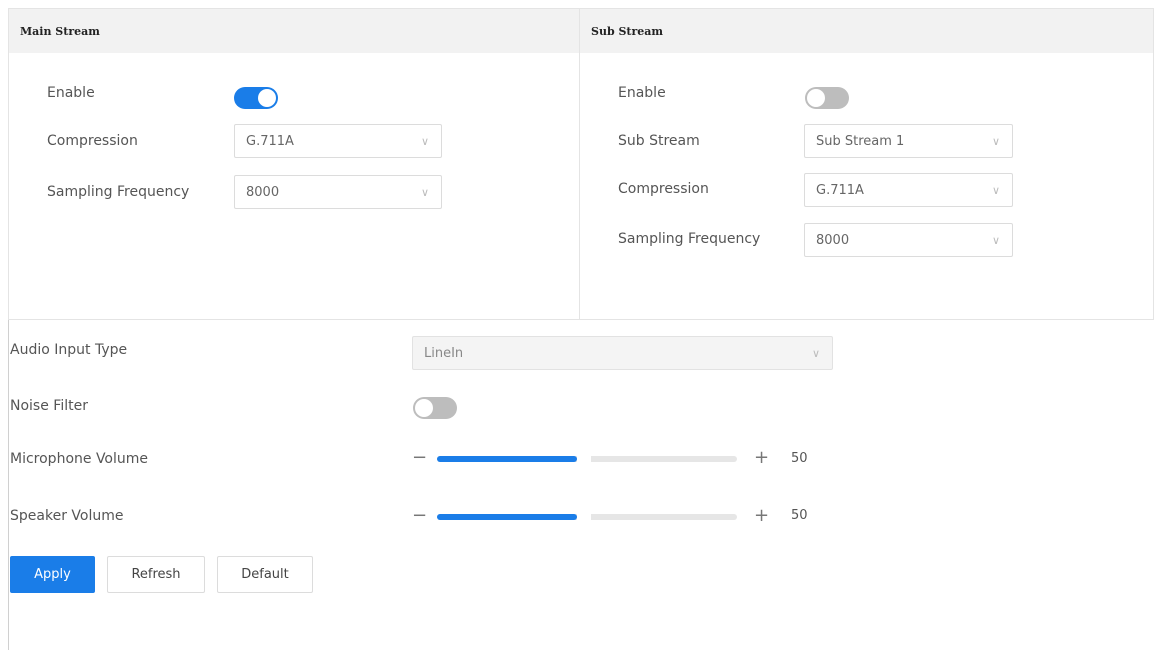  I want to click on main-compression-select: G.711A ∨, so click(338, 141).